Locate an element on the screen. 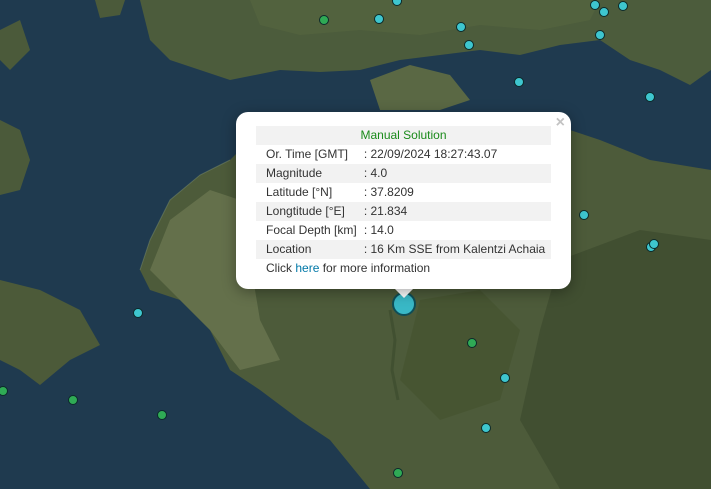 This screenshot has width=711, height=489. longitude-value: : 21.834 is located at coordinates (455, 211).